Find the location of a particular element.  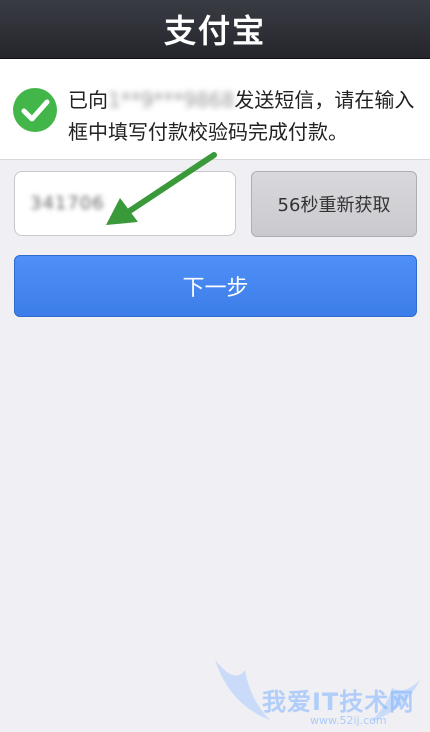

annotation-arrow-icon is located at coordinates (161, 188).